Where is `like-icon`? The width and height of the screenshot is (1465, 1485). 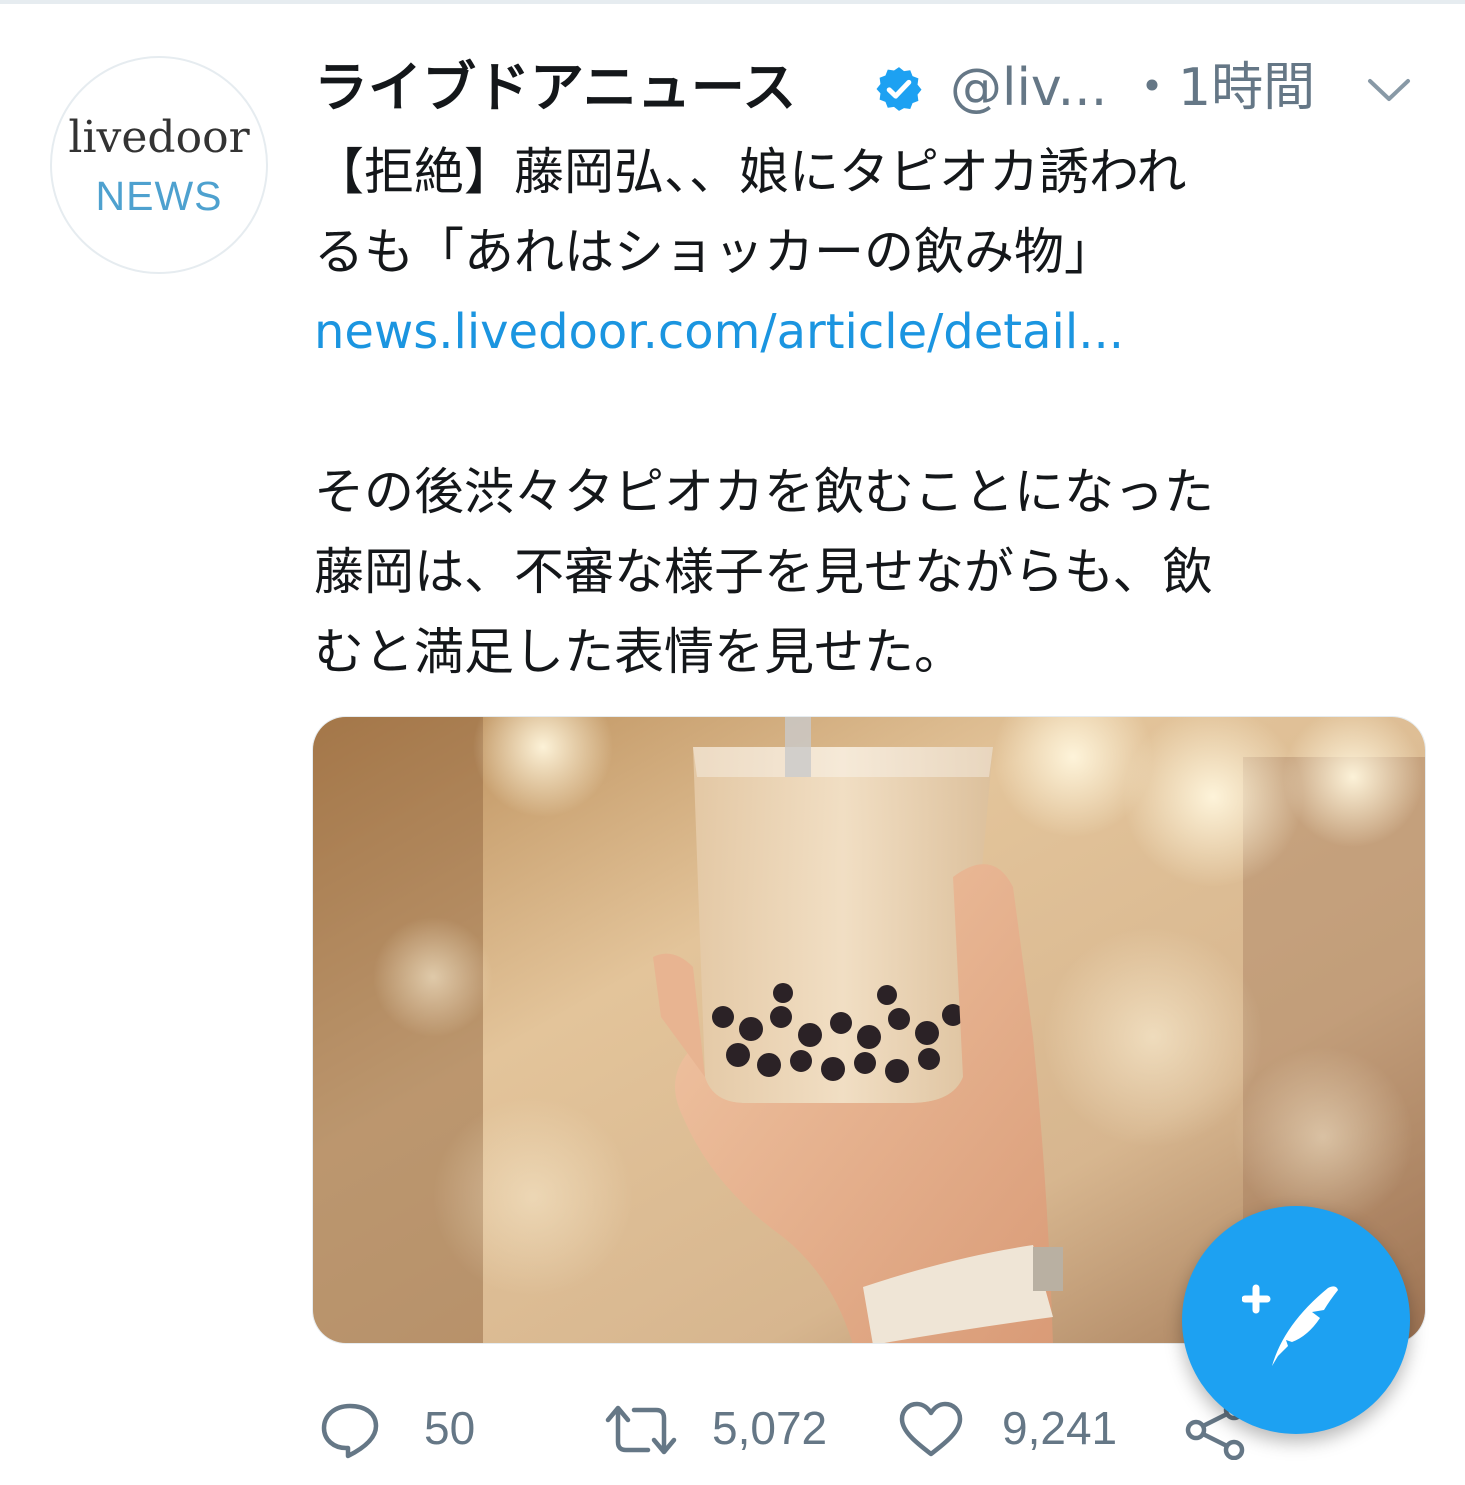
like-icon is located at coordinates (931, 1429).